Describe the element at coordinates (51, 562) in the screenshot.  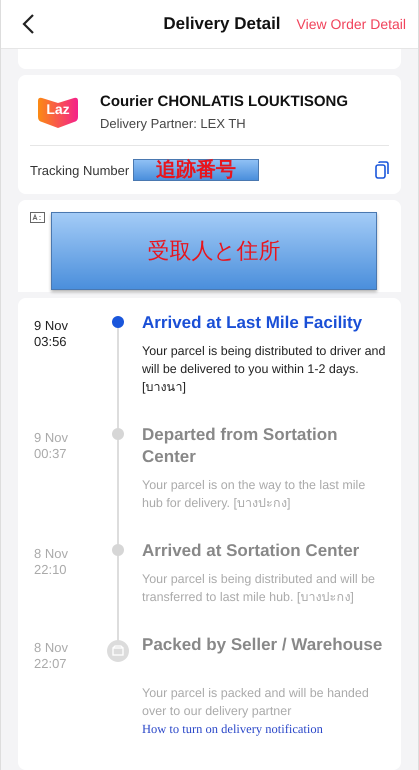
I see `event-date: 8 Nov 22:10` at that location.